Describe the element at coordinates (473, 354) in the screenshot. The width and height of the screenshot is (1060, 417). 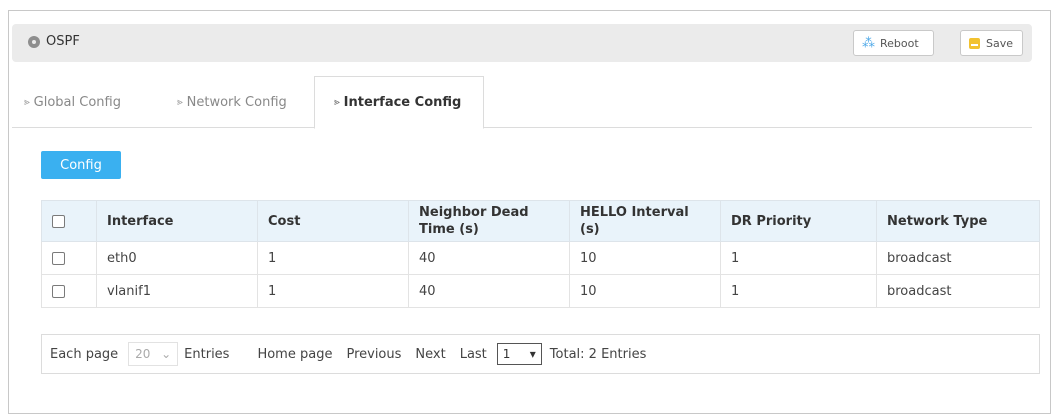
I see `last-link: Last` at that location.